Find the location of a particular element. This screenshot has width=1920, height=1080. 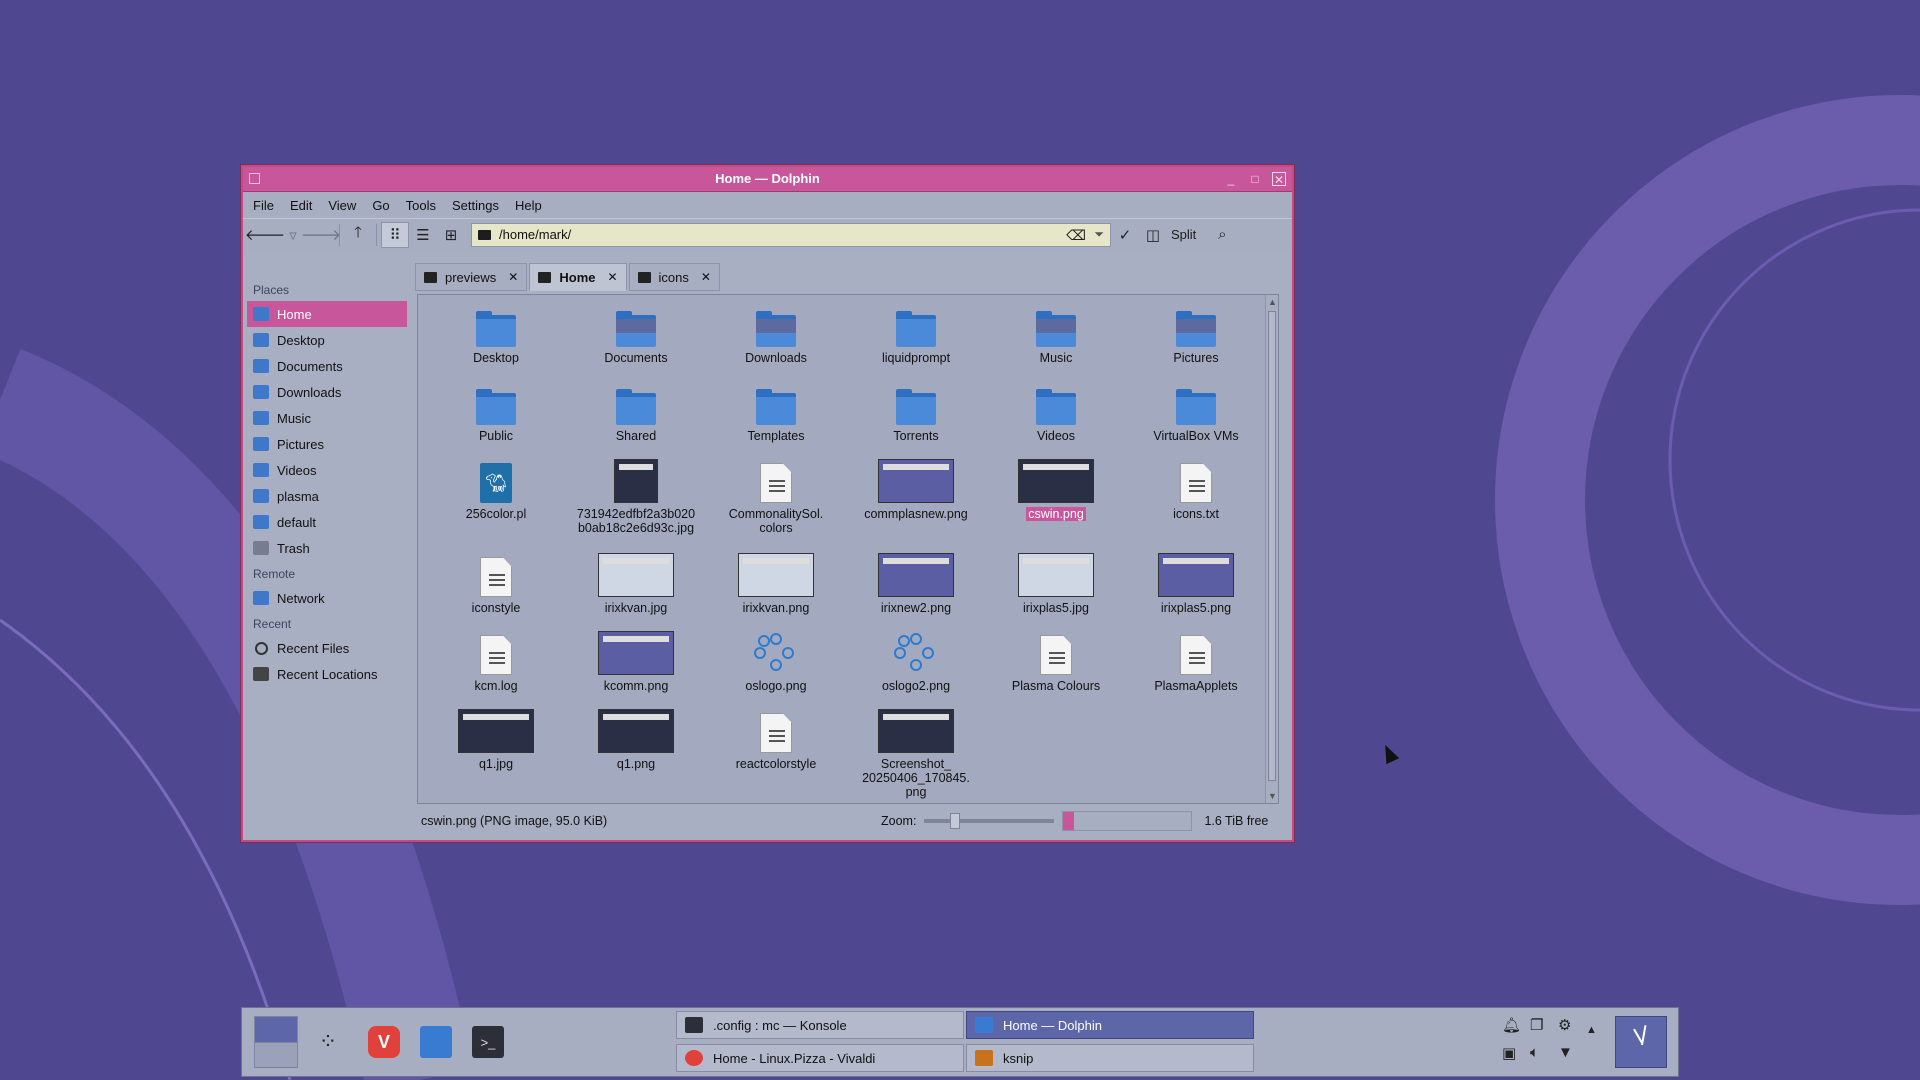

sidebar-item-recent-files: Recent Files is located at coordinates (327, 648).